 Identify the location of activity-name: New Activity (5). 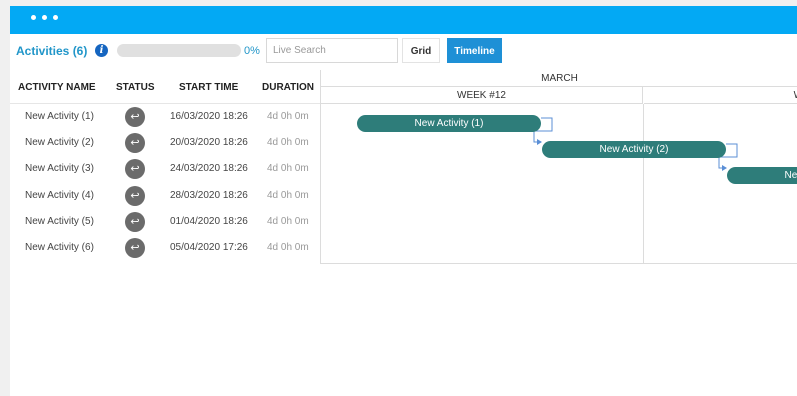
(59, 221).